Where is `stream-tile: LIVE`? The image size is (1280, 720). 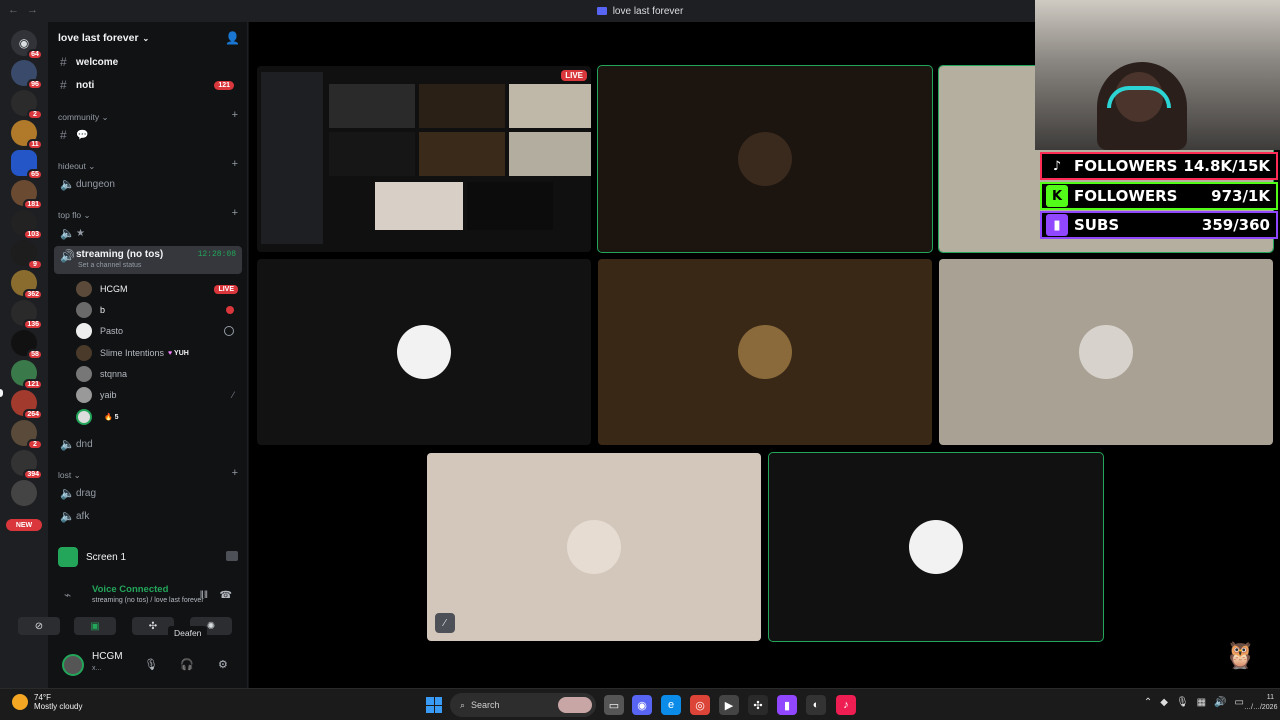 stream-tile: LIVE is located at coordinates (424, 159).